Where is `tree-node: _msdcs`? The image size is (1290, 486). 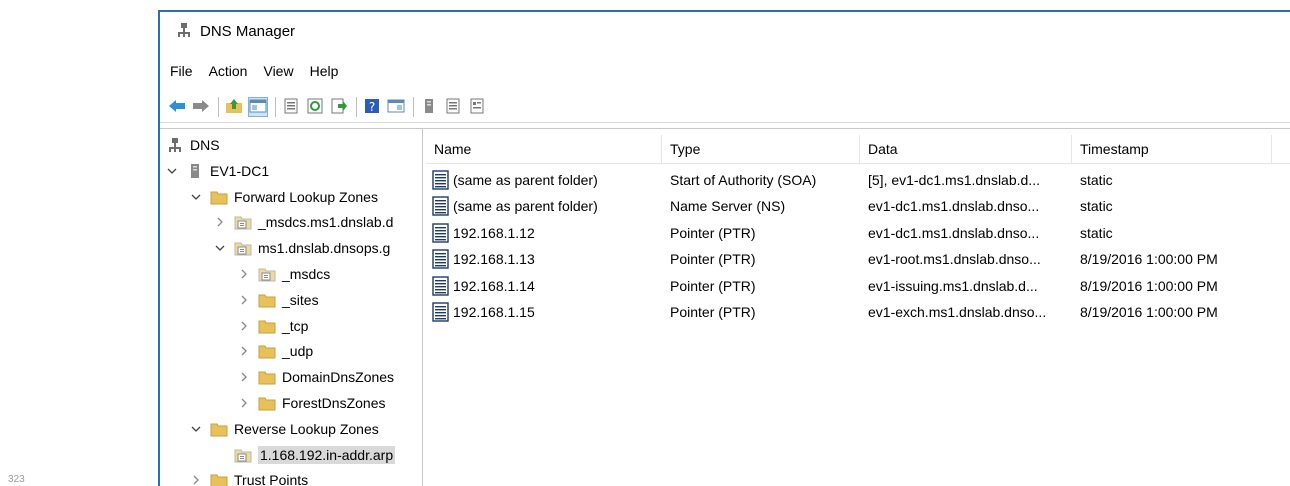
tree-node: _msdcs is located at coordinates (284, 274).